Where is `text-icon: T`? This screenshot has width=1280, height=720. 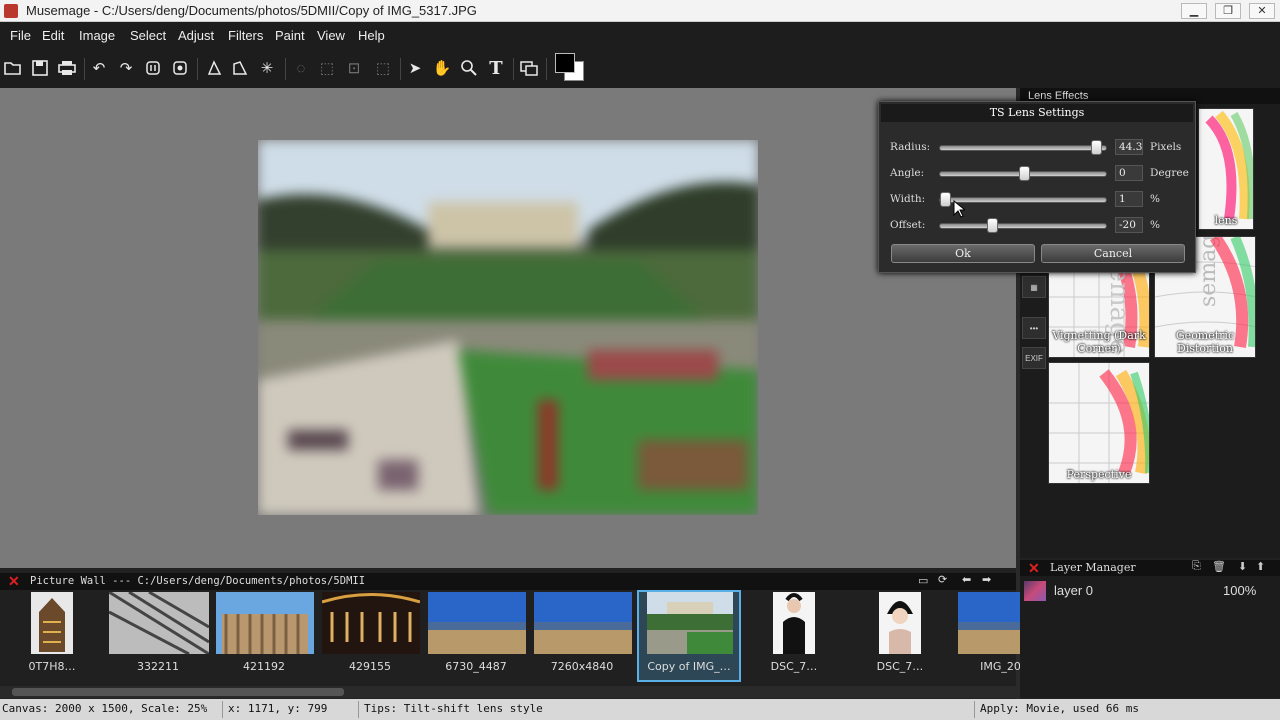 text-icon: T is located at coordinates (496, 68).